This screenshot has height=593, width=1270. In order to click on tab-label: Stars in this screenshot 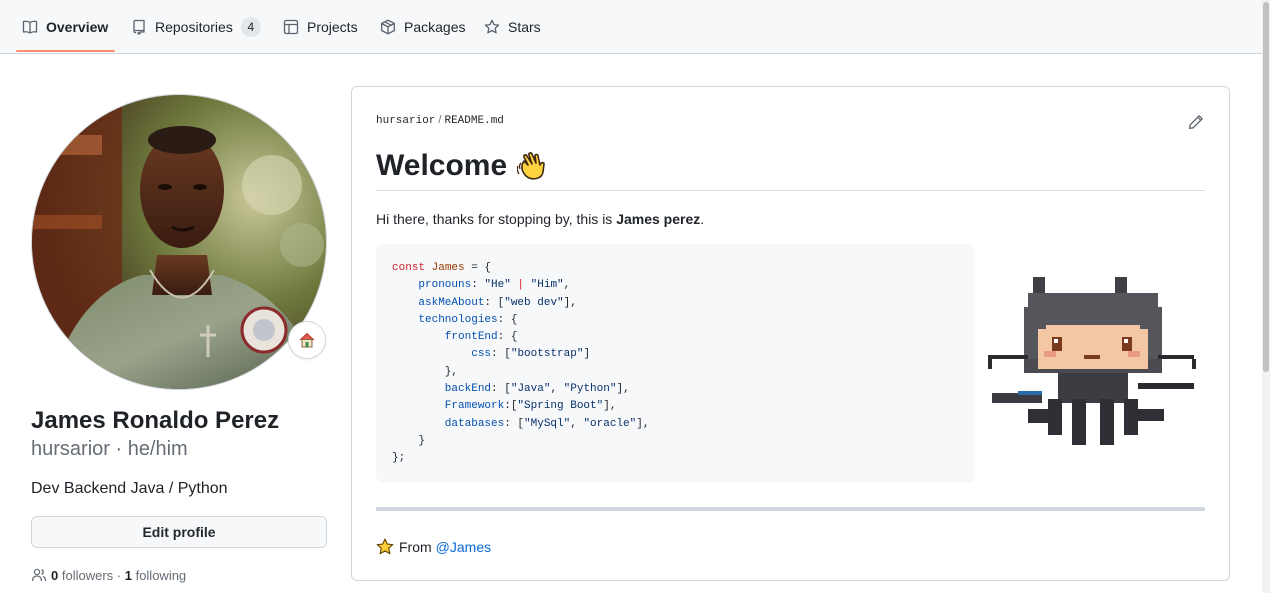, I will do `click(524, 26)`.